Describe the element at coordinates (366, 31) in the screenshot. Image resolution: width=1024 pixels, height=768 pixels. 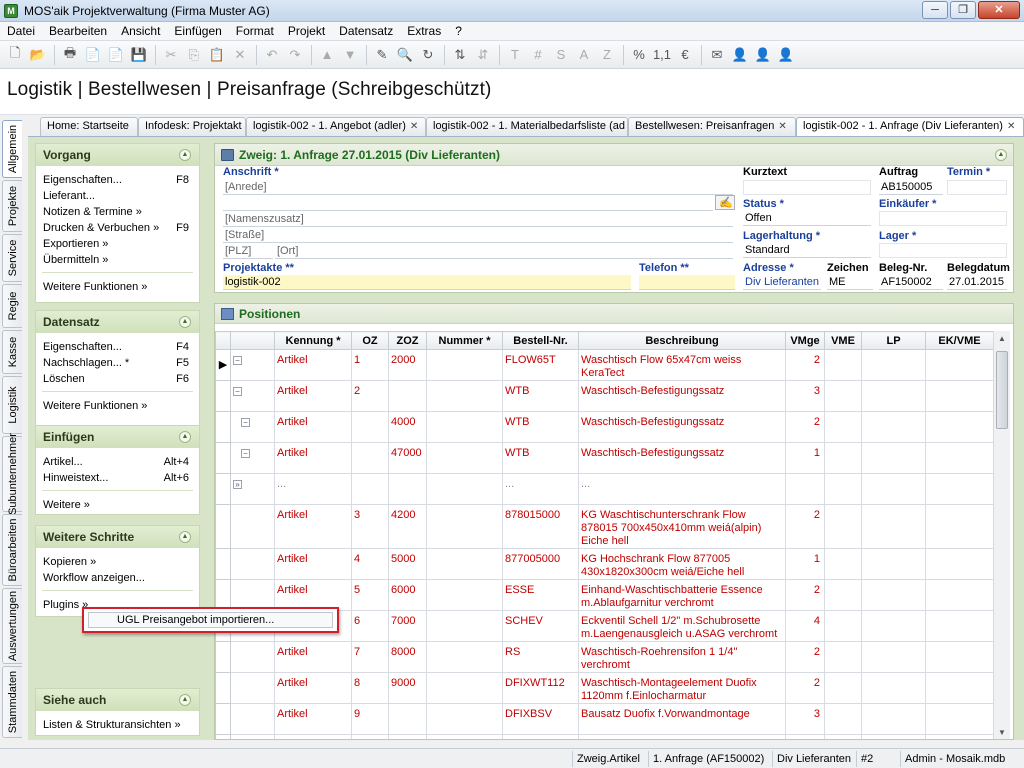
I see `menu-item-6: Datensatz` at that location.